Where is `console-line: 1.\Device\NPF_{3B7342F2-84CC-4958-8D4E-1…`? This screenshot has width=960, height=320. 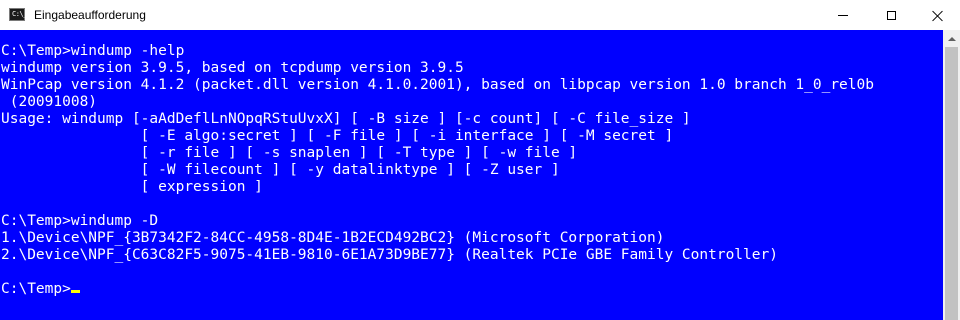 console-line: 1.\Device\NPF_{3B7342F2-84CC-4958-8D4E-1… is located at coordinates (333, 238).